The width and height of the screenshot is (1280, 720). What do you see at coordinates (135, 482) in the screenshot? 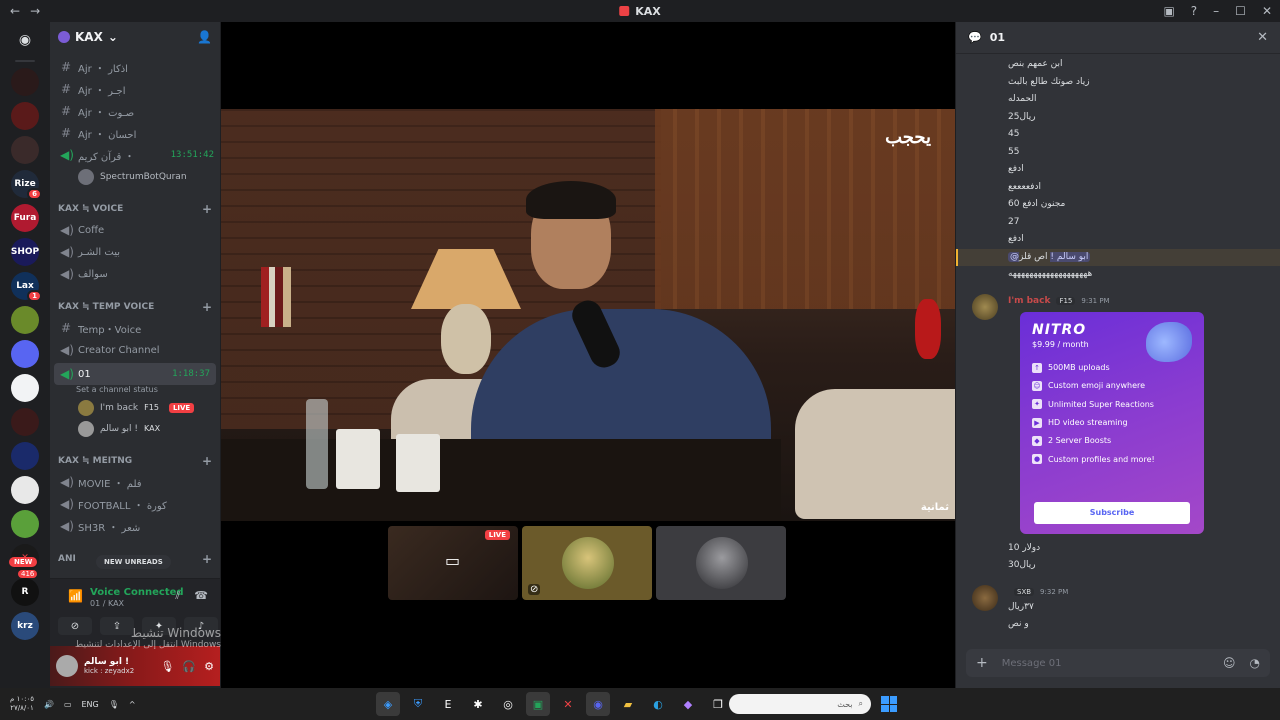
I see `voice-channel: ◀) MOVIE ・ فلم` at bounding box center [135, 482].